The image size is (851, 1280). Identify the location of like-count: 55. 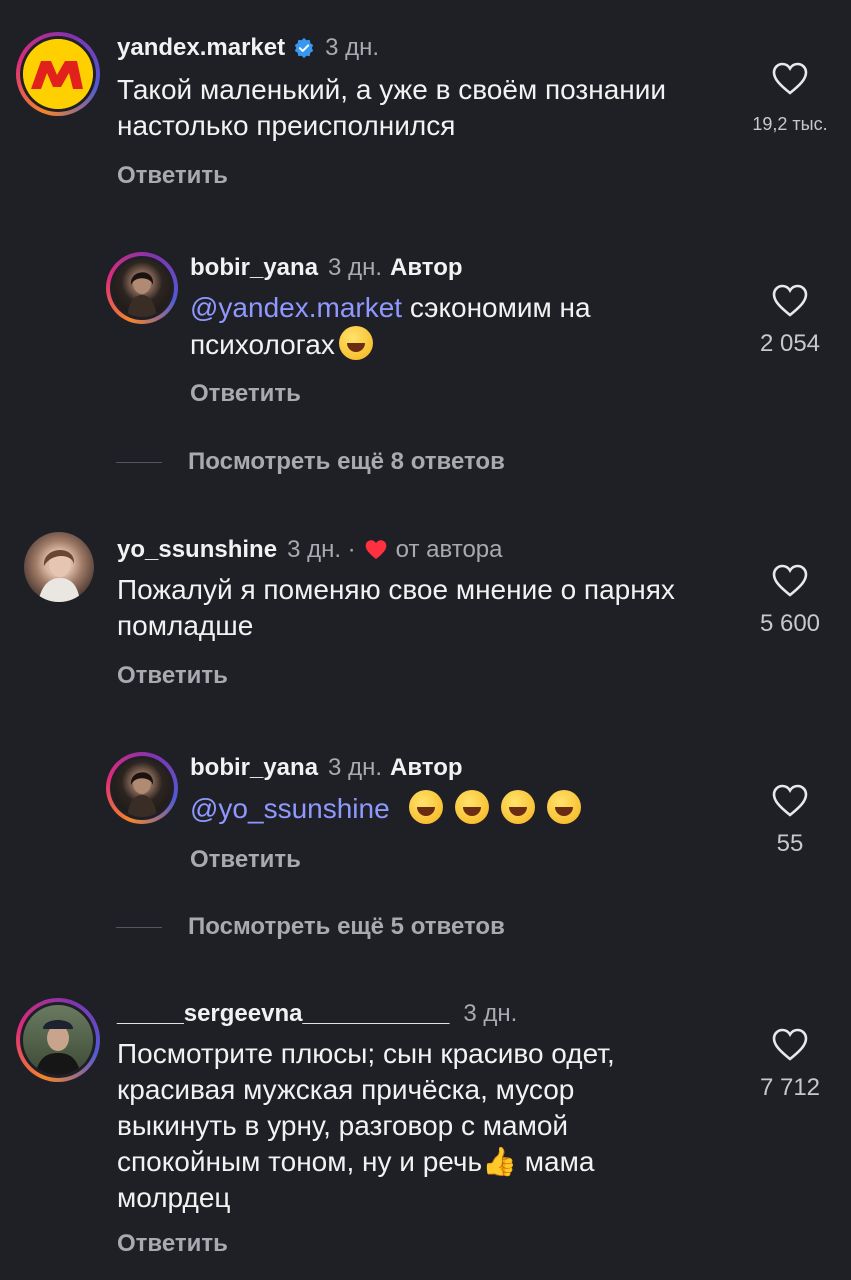
(790, 843).